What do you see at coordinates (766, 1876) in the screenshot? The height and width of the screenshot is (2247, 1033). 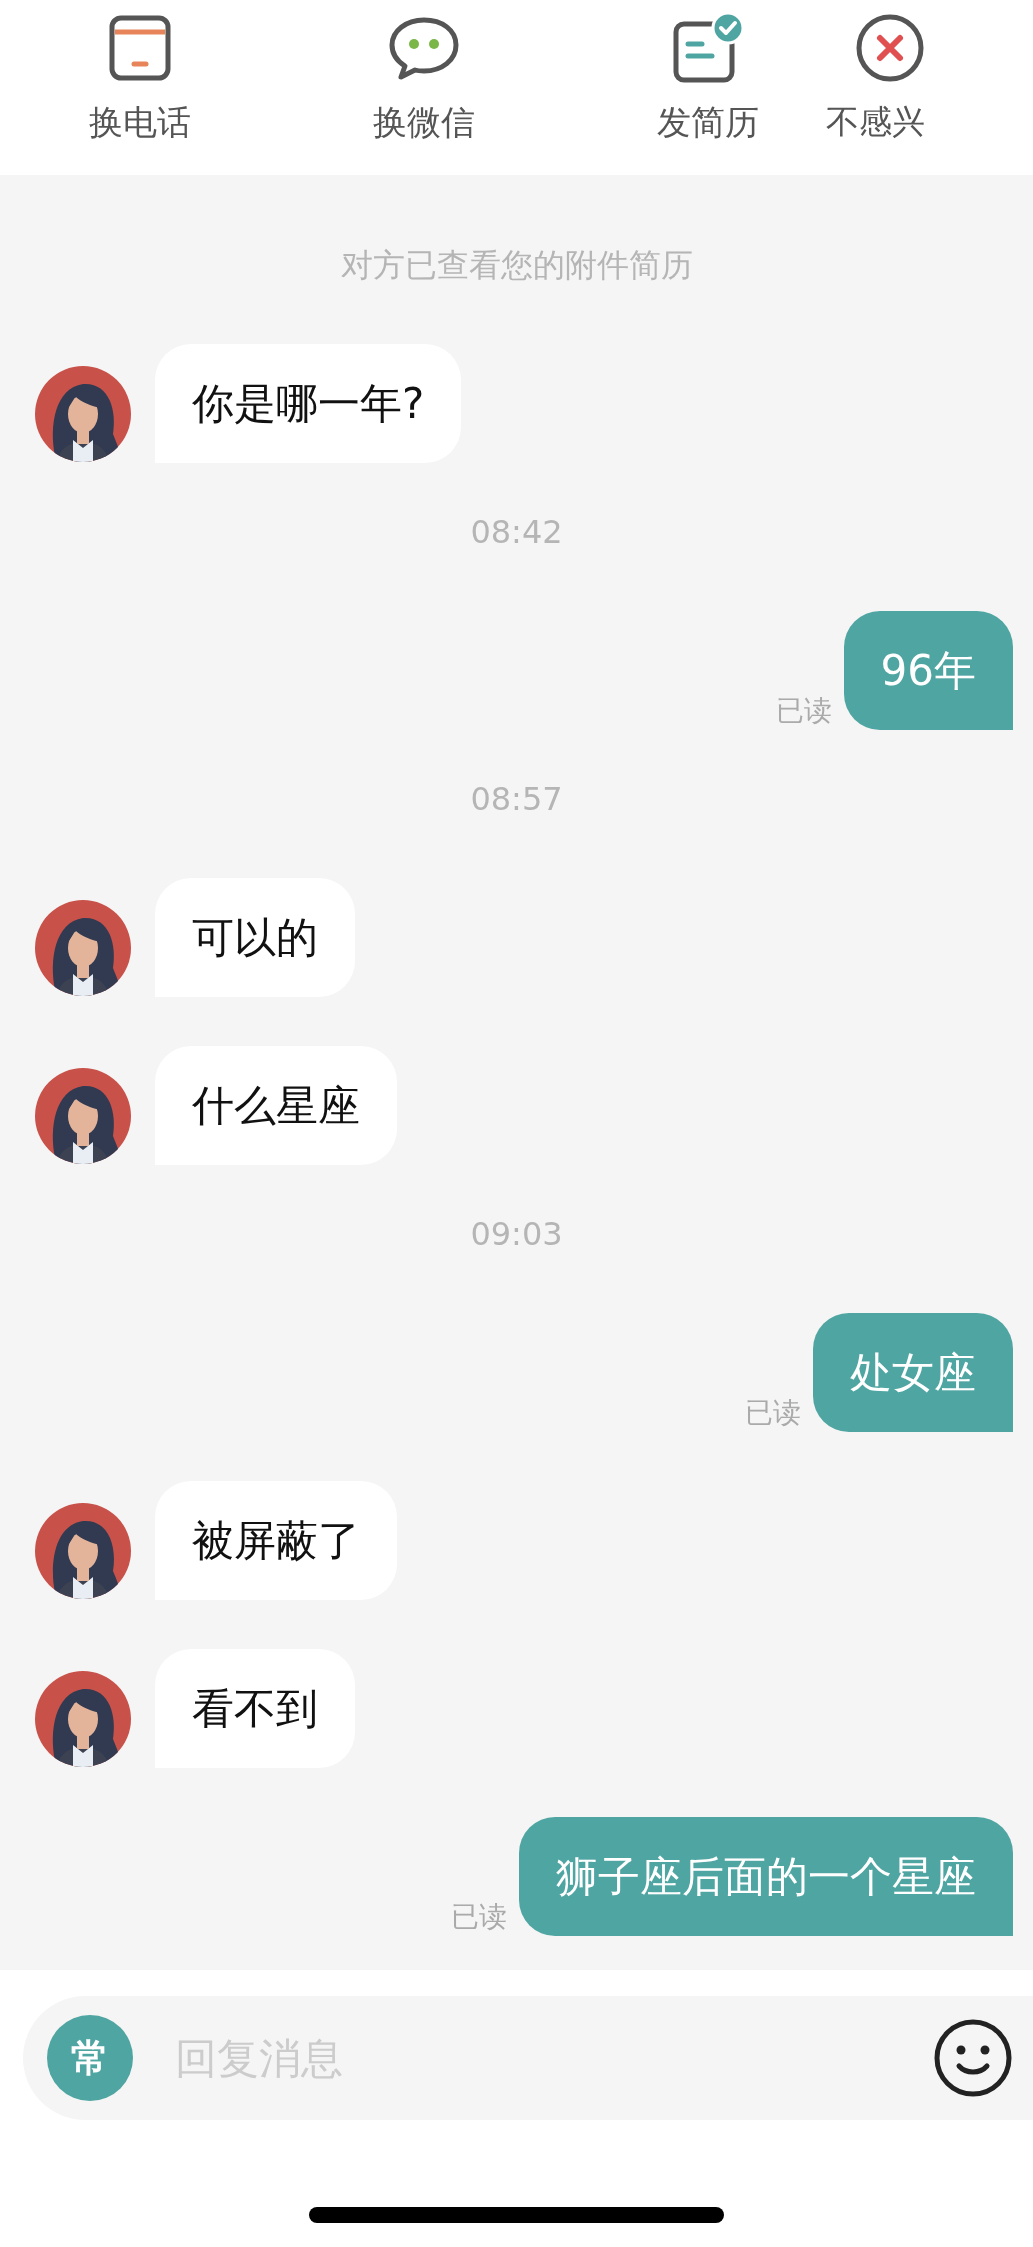 I see `message-bubble: 狮子座后面的一个星座` at bounding box center [766, 1876].